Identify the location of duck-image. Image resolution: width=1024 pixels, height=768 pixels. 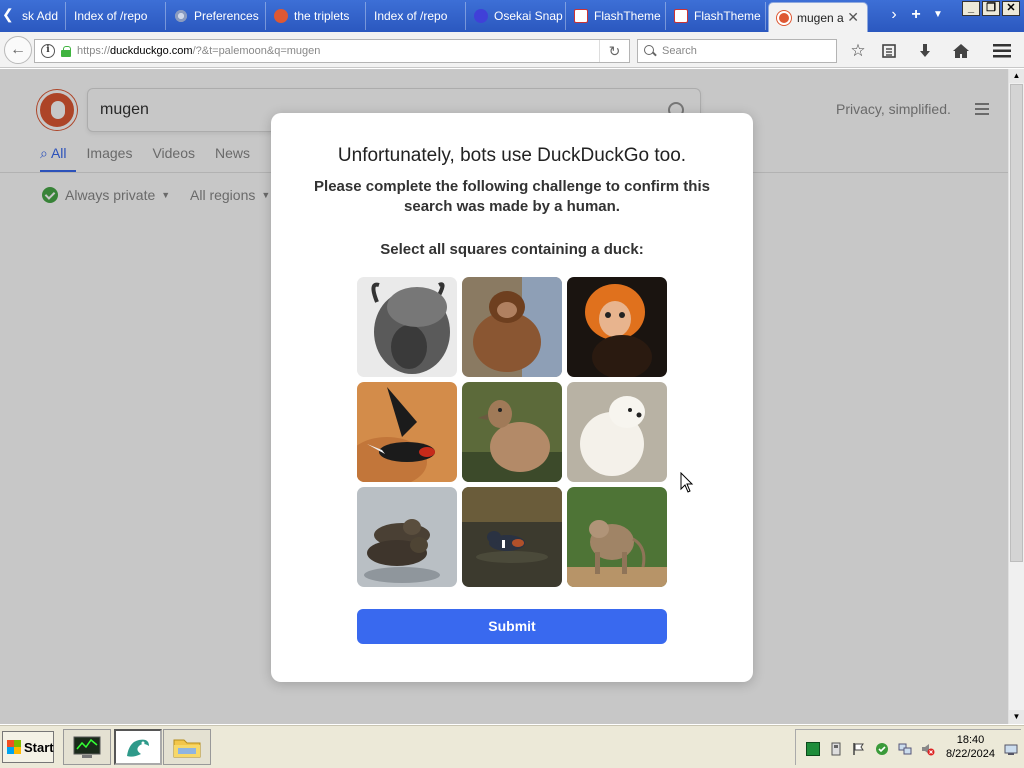
(512, 432).